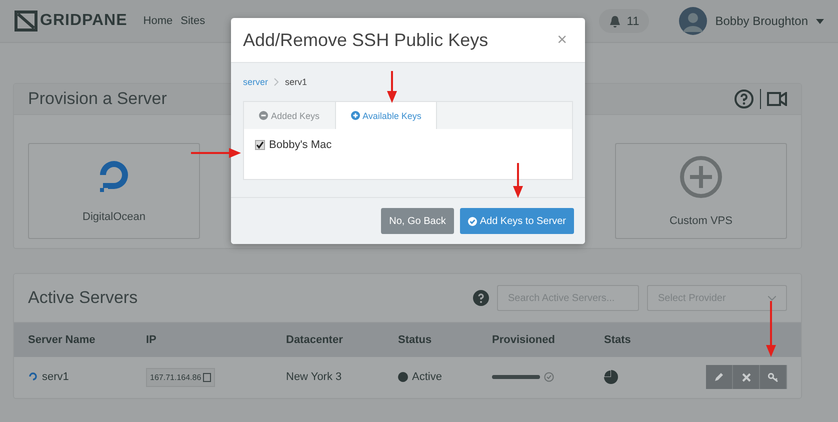 The width and height of the screenshot is (838, 422). I want to click on x-icon, so click(746, 377).